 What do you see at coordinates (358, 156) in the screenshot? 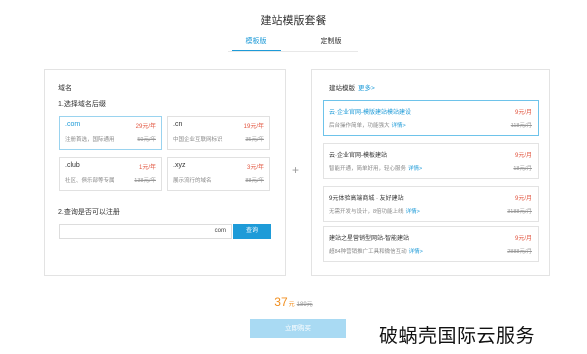
I see `template-name: 云·企业官网-模板建站` at bounding box center [358, 156].